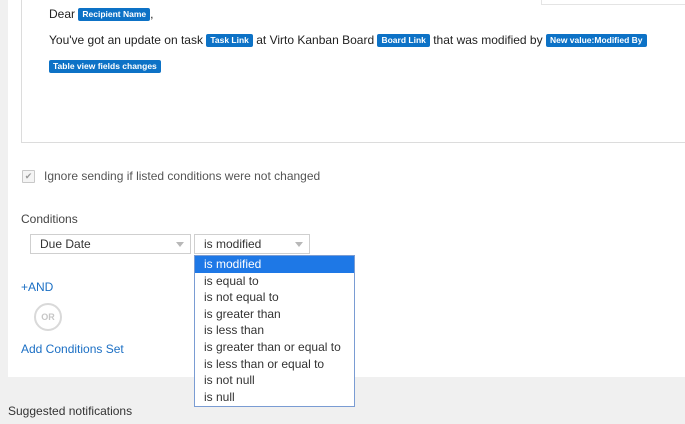 The height and width of the screenshot is (424, 685). I want to click on or-label: OR, so click(48, 317).